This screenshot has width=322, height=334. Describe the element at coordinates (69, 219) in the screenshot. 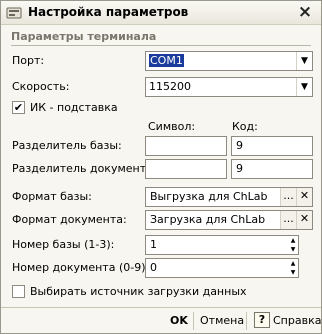

I see `doc-format-label: Формат документа:` at that location.